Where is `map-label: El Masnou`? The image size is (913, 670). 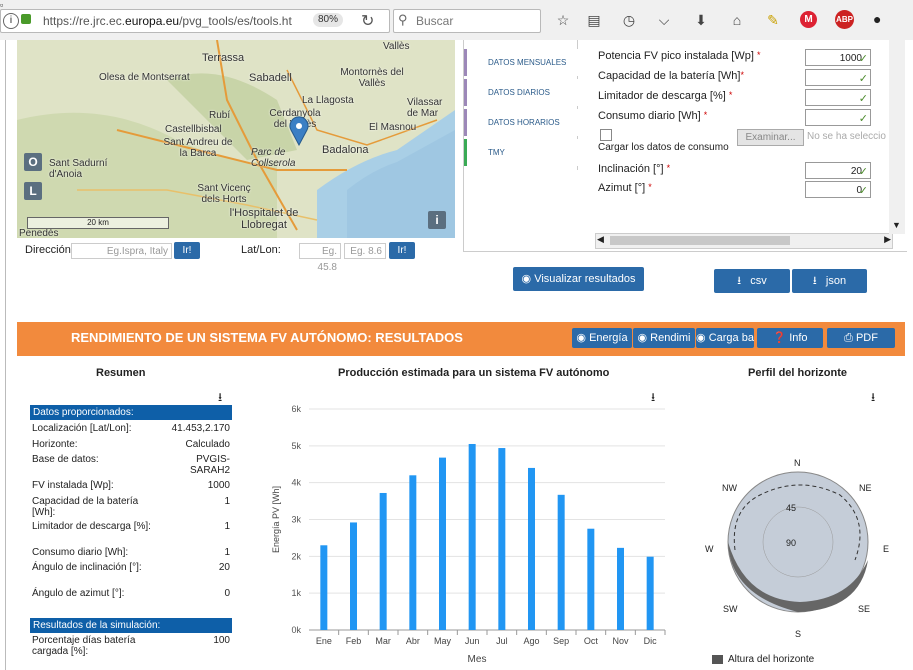 map-label: El Masnou is located at coordinates (393, 127).